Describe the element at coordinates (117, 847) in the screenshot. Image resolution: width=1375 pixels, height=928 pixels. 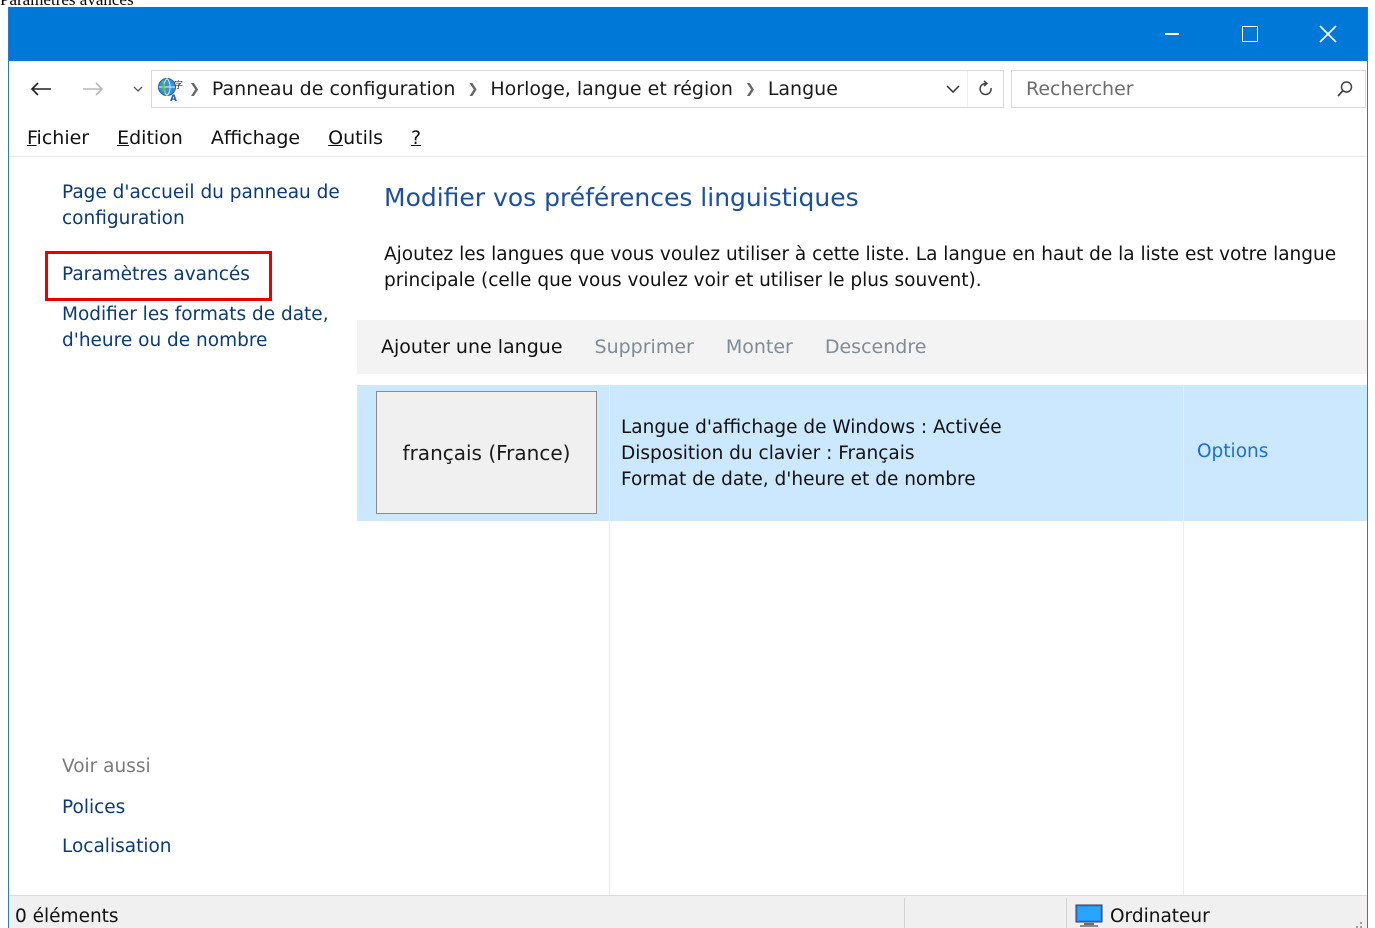
I see `location-link: Localisation` at that location.